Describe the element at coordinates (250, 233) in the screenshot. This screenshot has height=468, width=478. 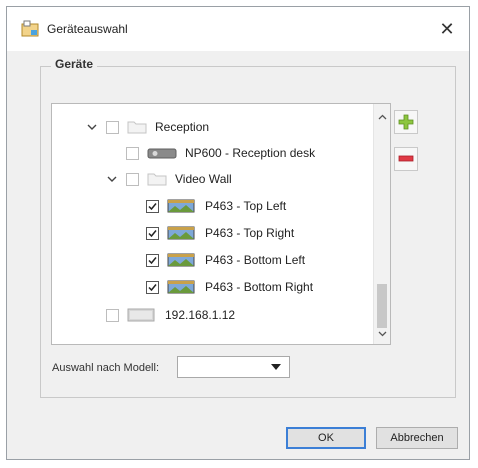
I see `tree-item-label: P463 - Top Right` at that location.